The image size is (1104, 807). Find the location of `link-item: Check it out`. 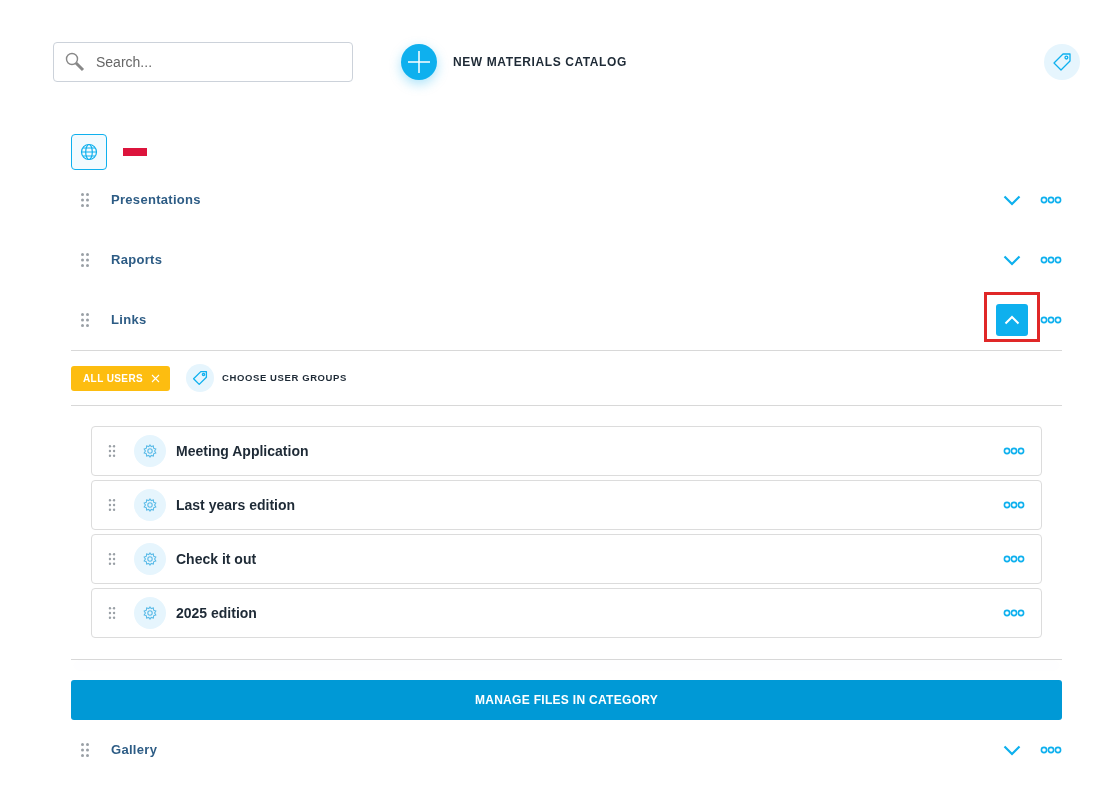

link-item: Check it out is located at coordinates (566, 559).